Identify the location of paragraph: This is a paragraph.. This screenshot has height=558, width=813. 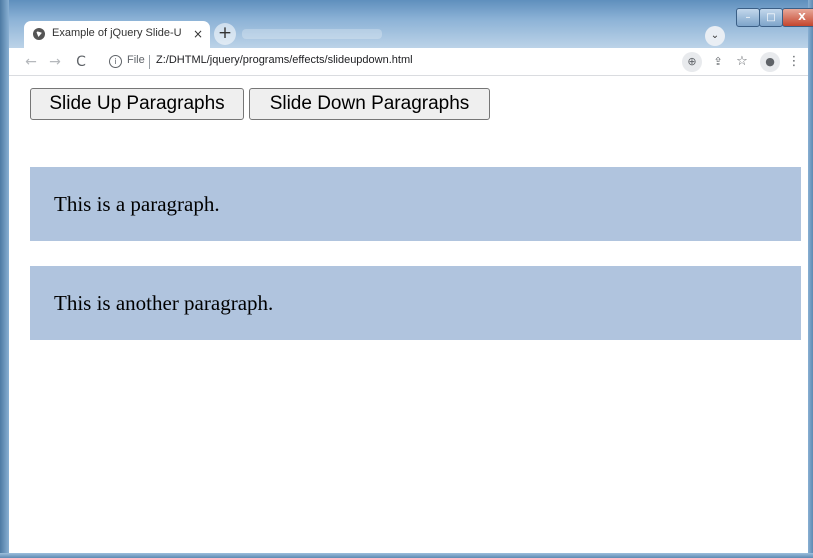
(415, 204).